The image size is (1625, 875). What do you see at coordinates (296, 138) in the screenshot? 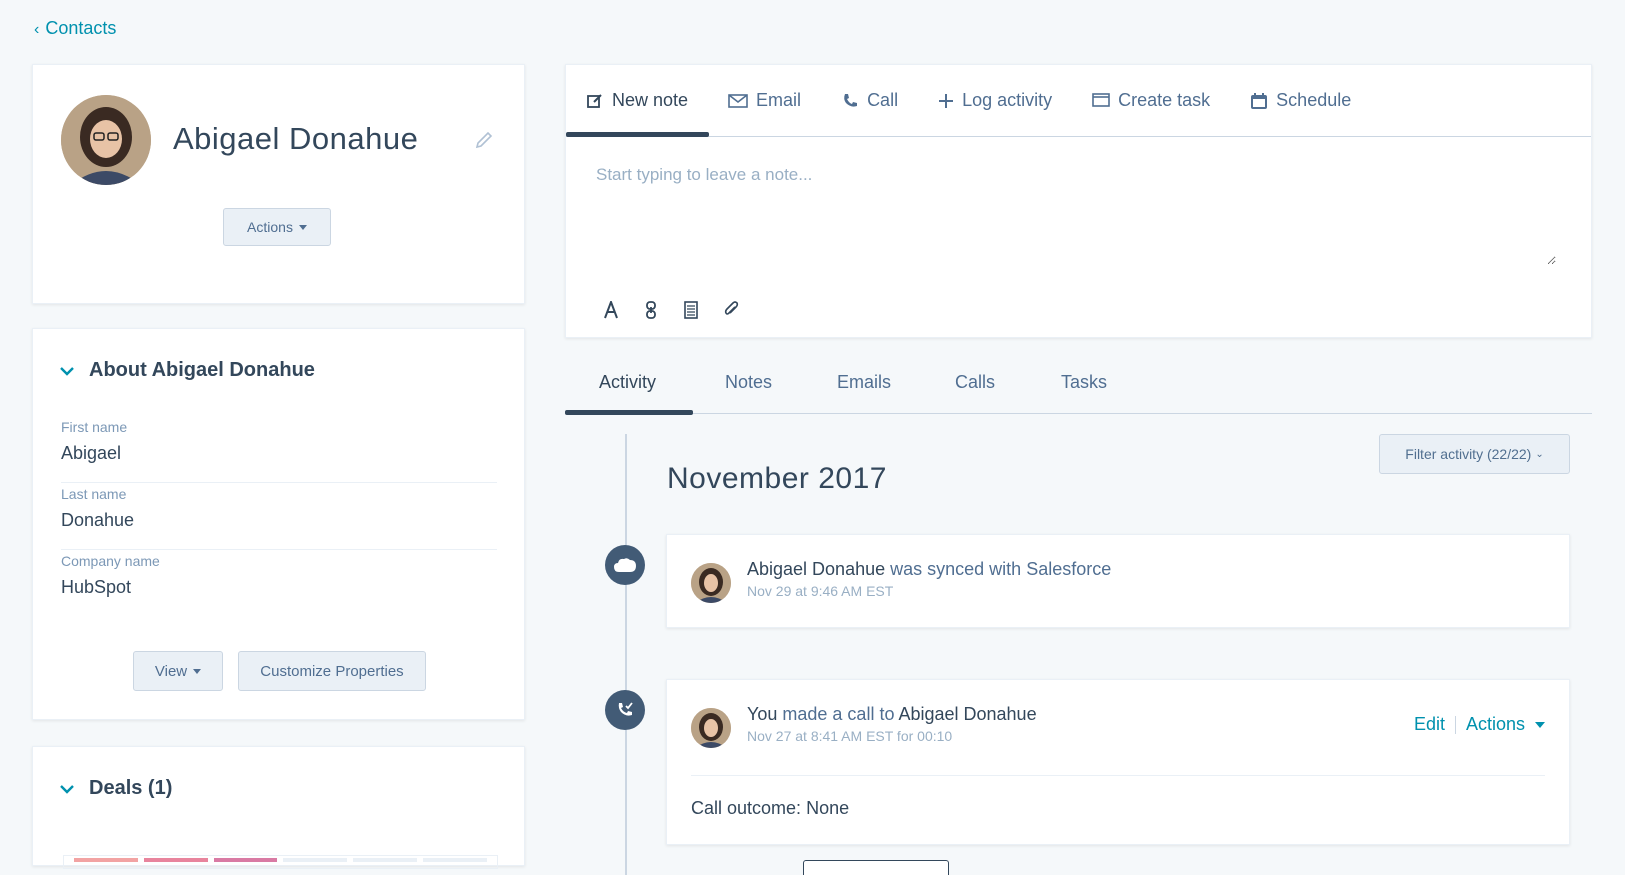
I see `contact-name: Abigael Donahue` at bounding box center [296, 138].